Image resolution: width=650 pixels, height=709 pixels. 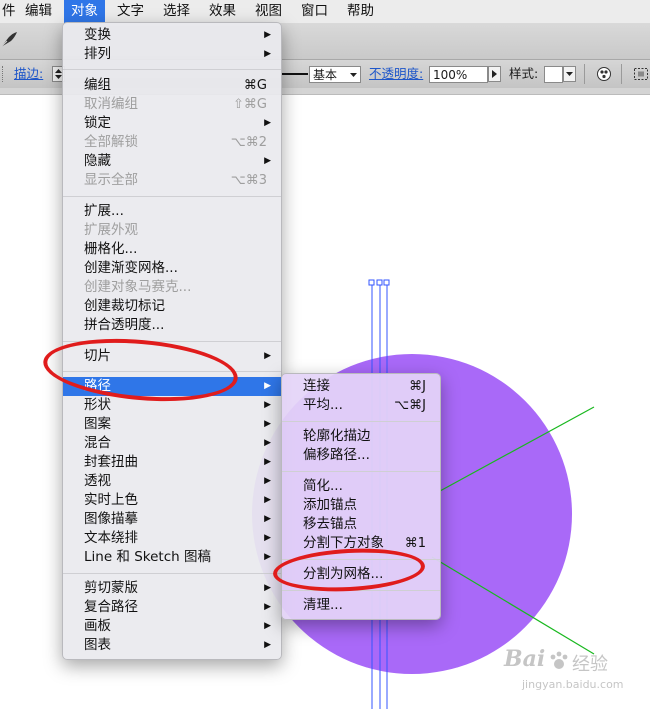 What do you see at coordinates (361, 505) in the screenshot?
I see `submenu-item-add-anchor-points: 添加锚点` at bounding box center [361, 505].